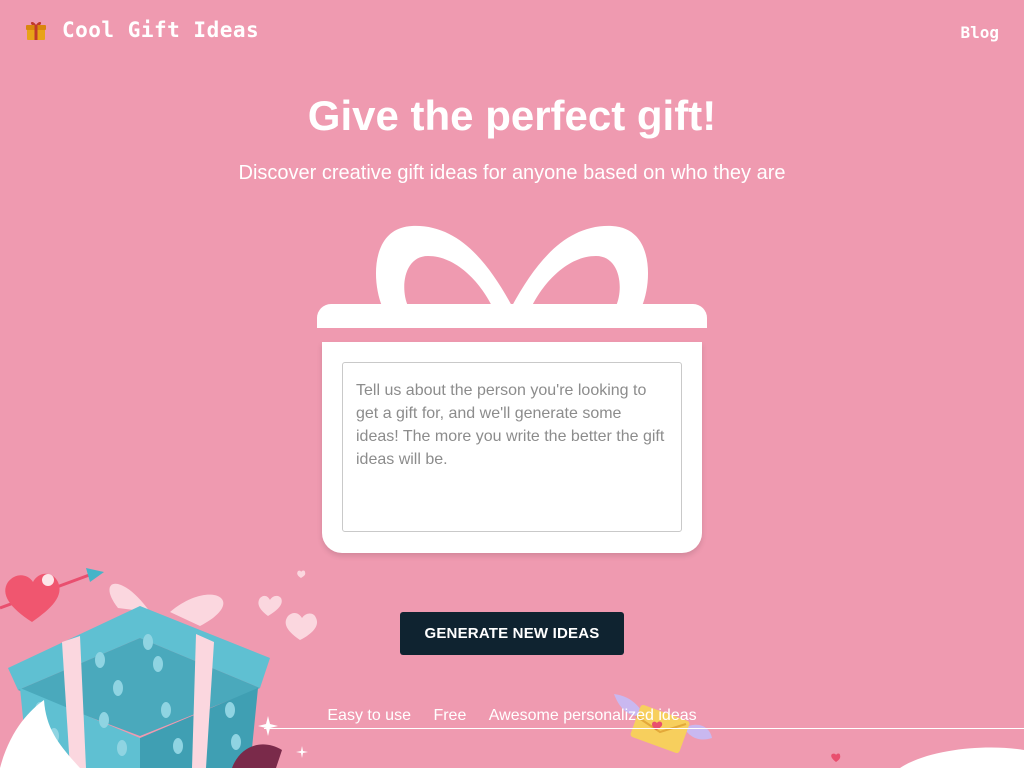  What do you see at coordinates (512, 115) in the screenshot?
I see `hero-title: Give the perfect gift!` at bounding box center [512, 115].